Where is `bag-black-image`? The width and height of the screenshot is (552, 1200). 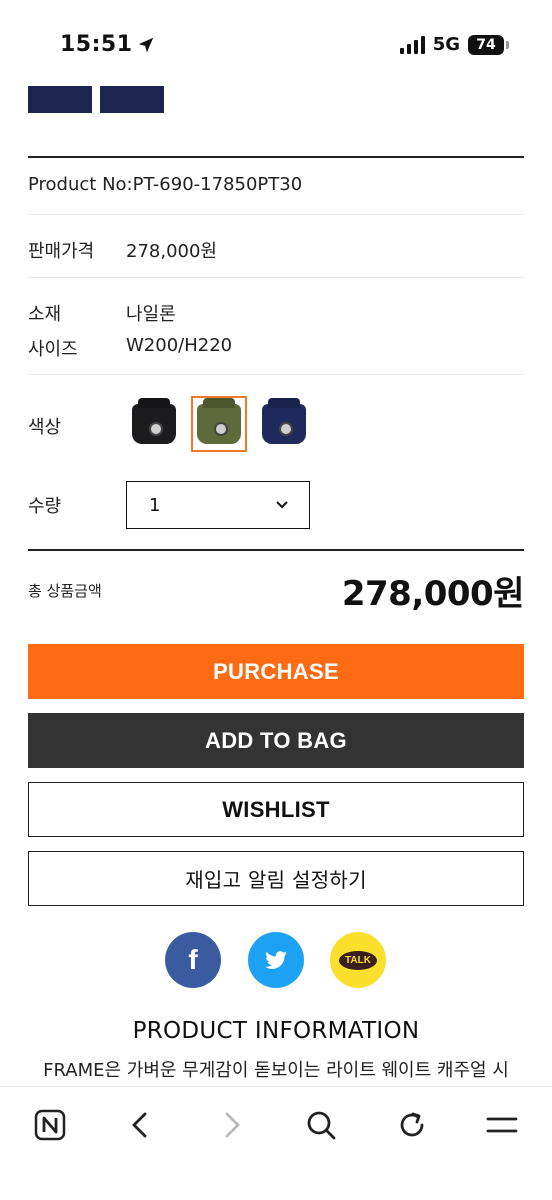 bag-black-image is located at coordinates (154, 424).